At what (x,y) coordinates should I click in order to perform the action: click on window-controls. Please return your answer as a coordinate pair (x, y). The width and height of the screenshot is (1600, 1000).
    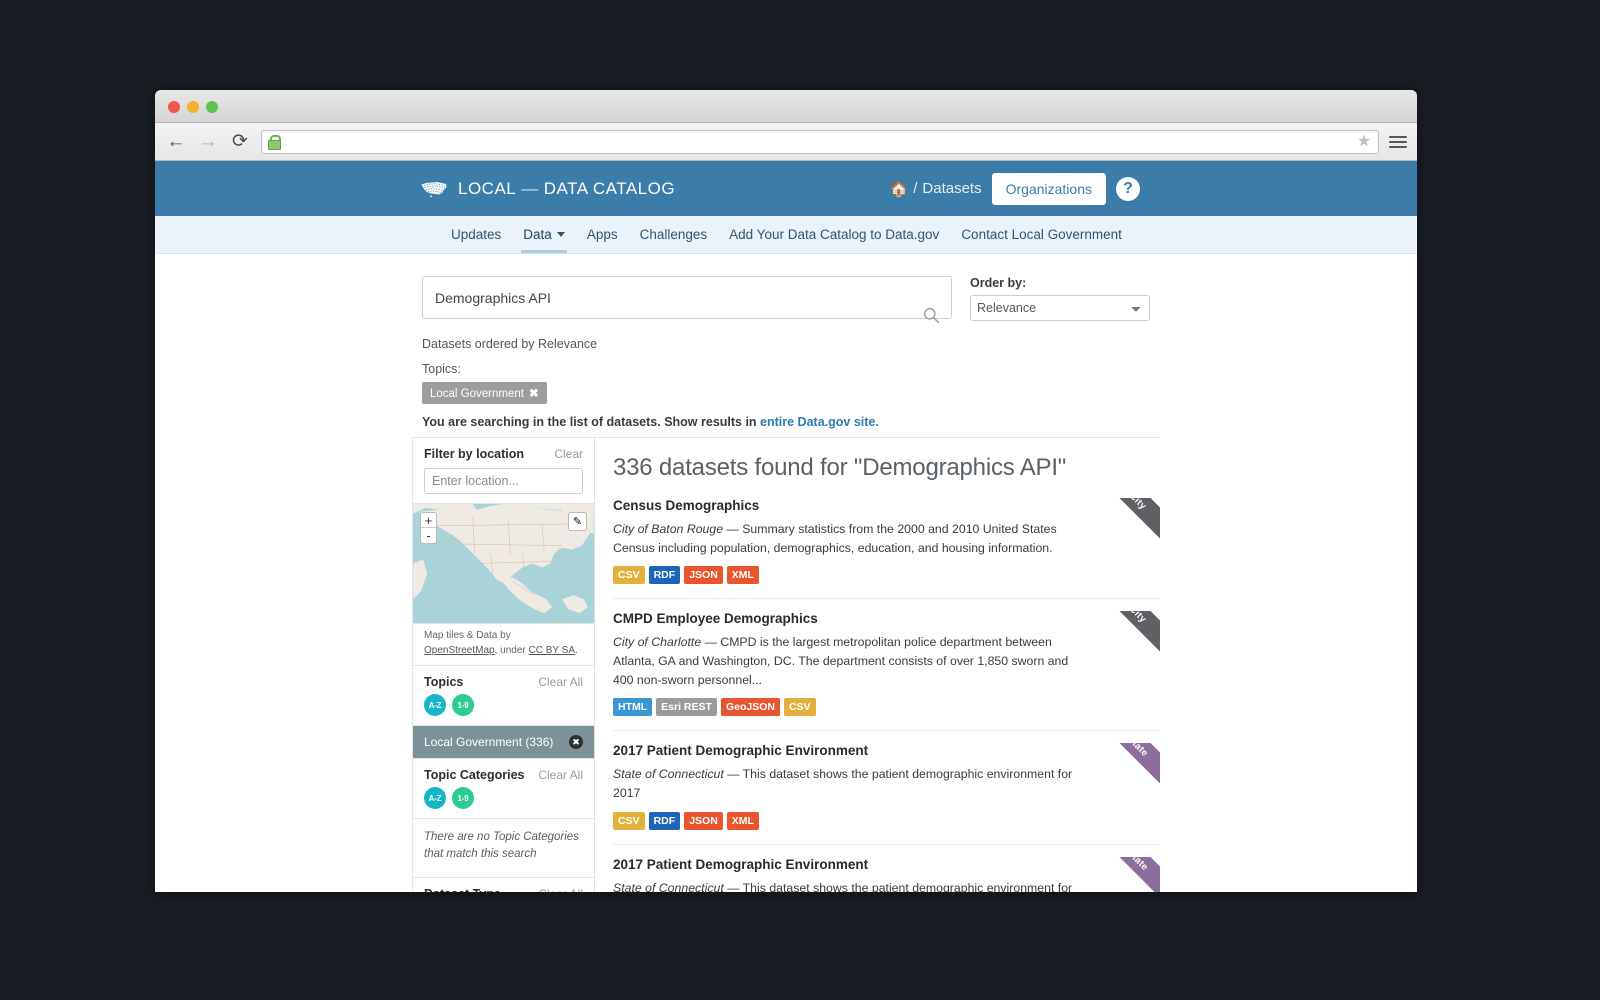
    Looking at the image, I should click on (193, 107).